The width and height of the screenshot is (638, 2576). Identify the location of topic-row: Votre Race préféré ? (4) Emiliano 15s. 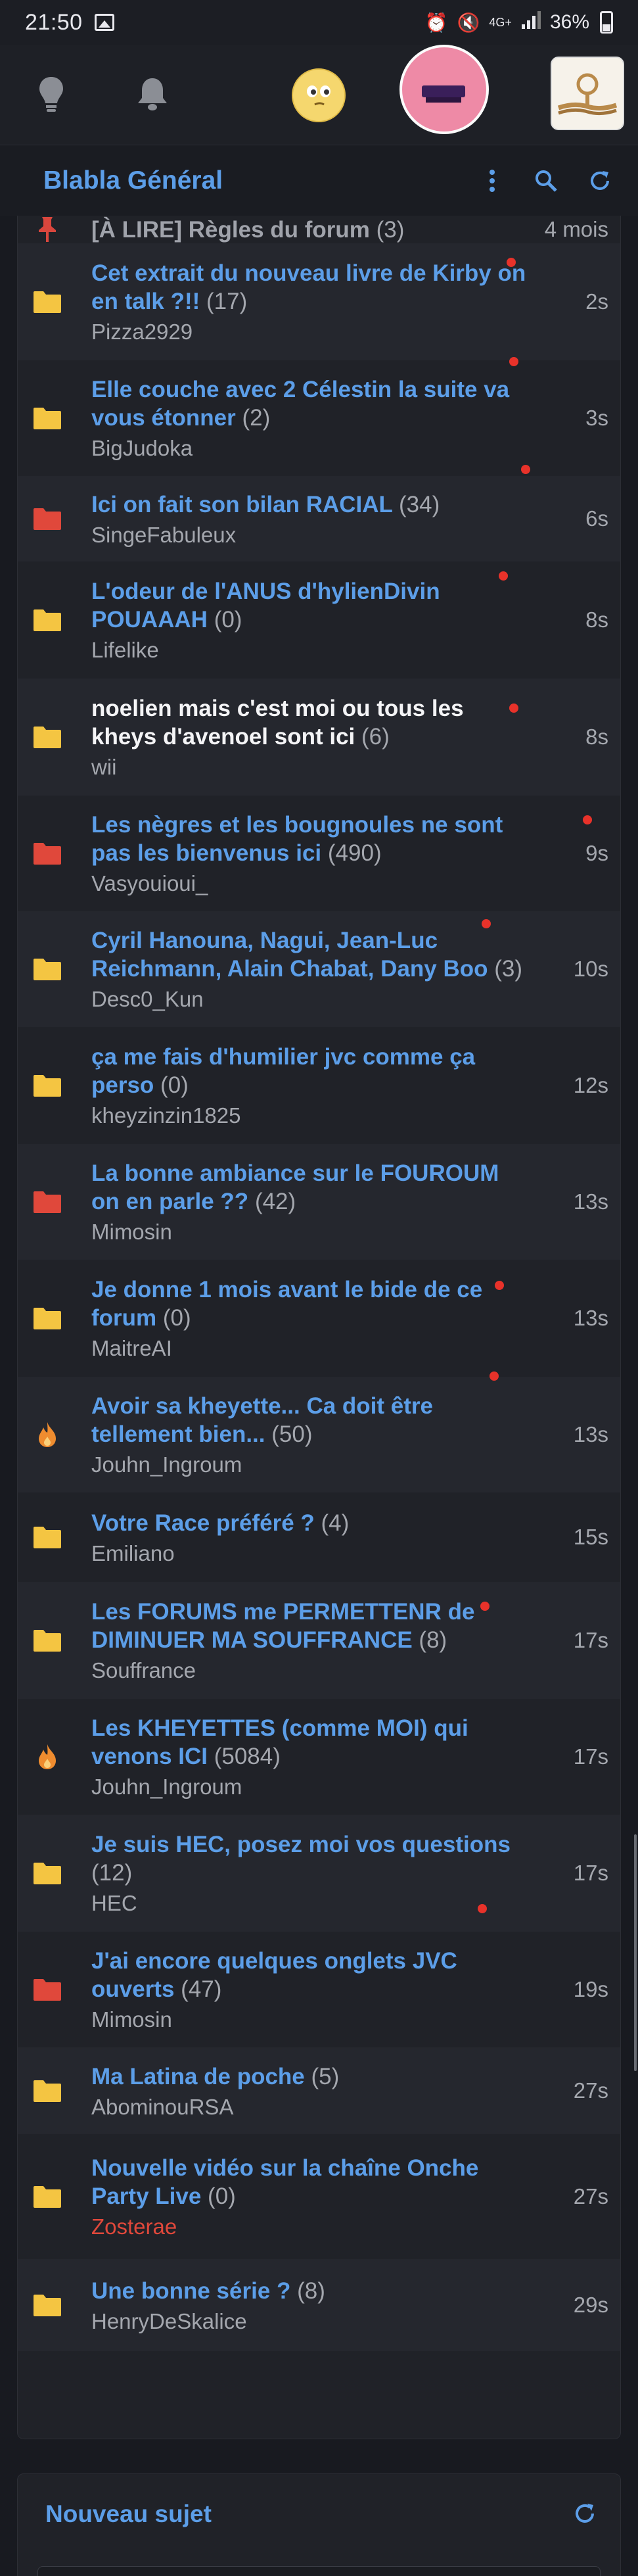
(319, 1537).